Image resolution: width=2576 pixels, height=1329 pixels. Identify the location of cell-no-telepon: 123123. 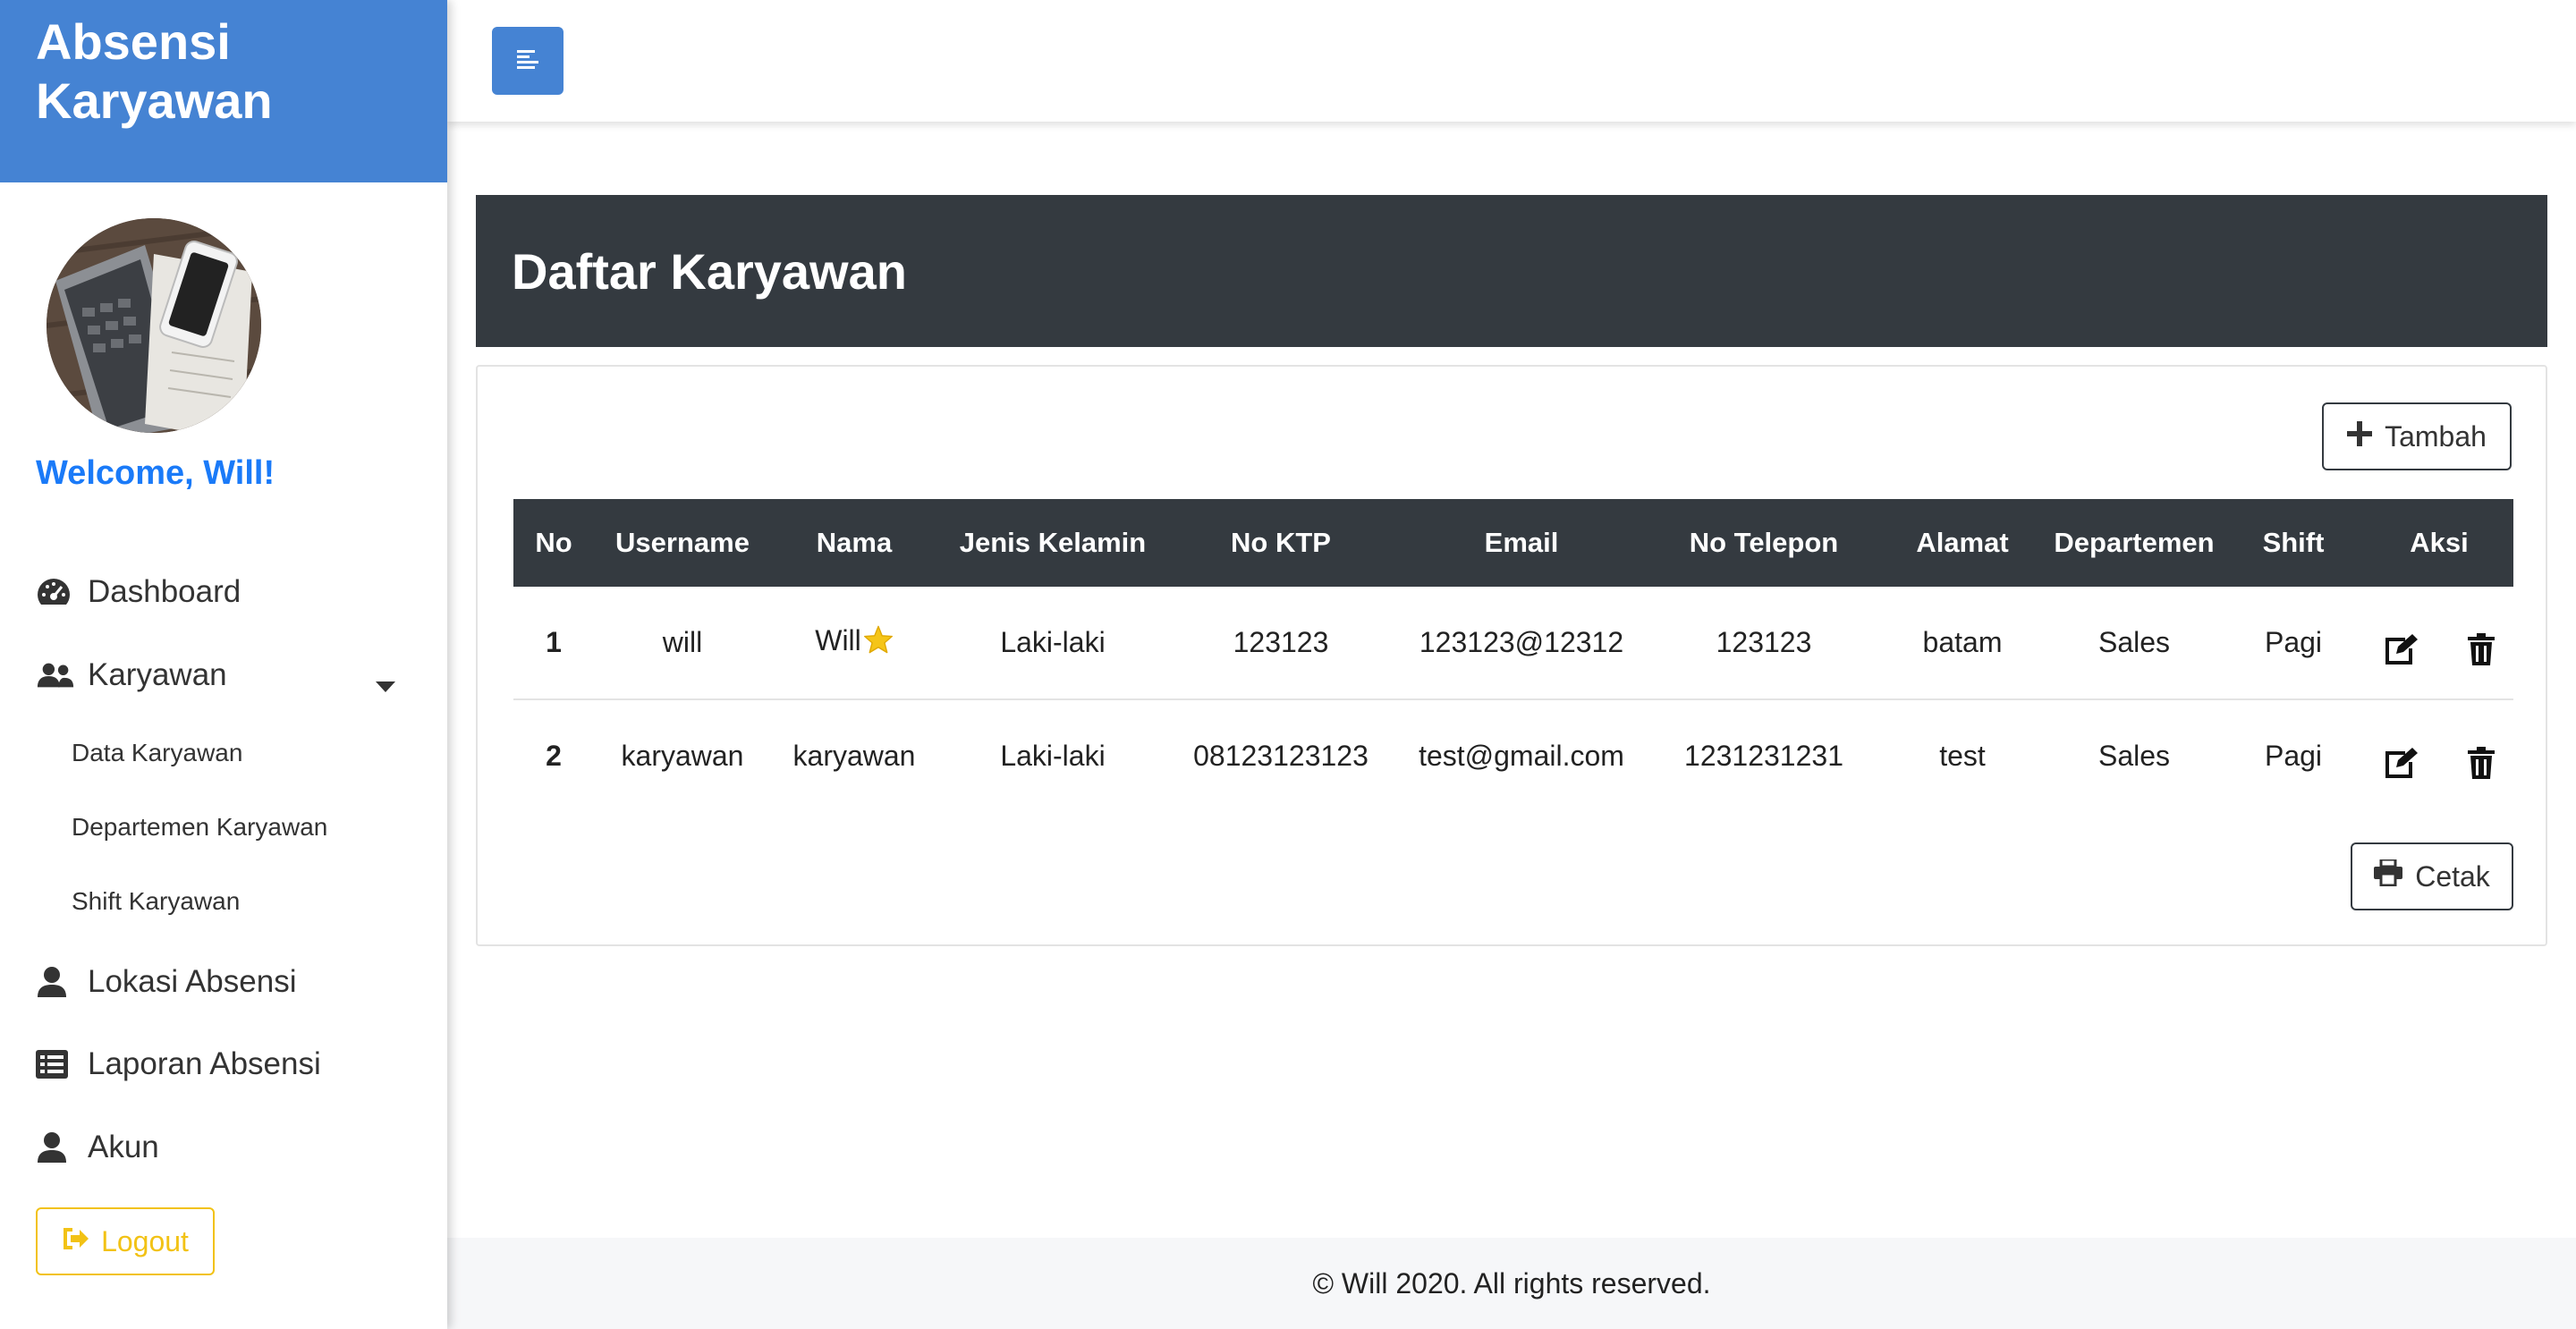
(1764, 642).